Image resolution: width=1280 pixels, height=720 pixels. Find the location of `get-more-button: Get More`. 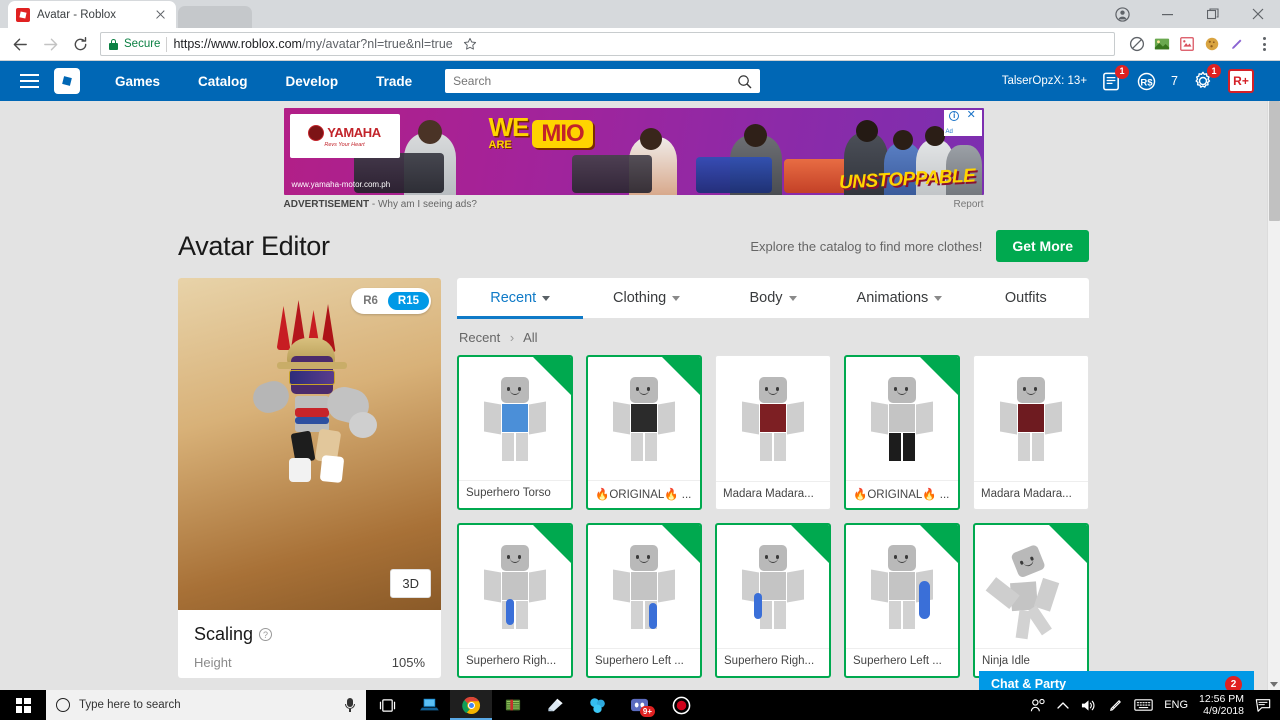

get-more-button: Get More is located at coordinates (1042, 246).